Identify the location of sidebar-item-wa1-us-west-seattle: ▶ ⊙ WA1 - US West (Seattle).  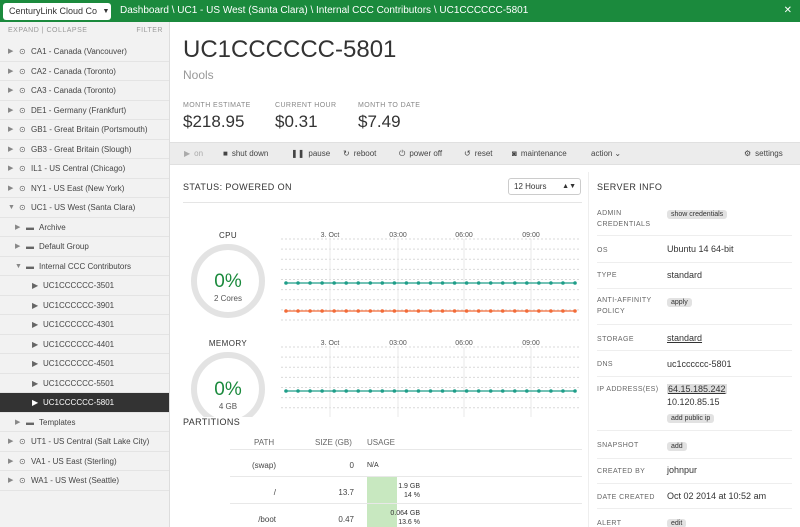
(84, 481).